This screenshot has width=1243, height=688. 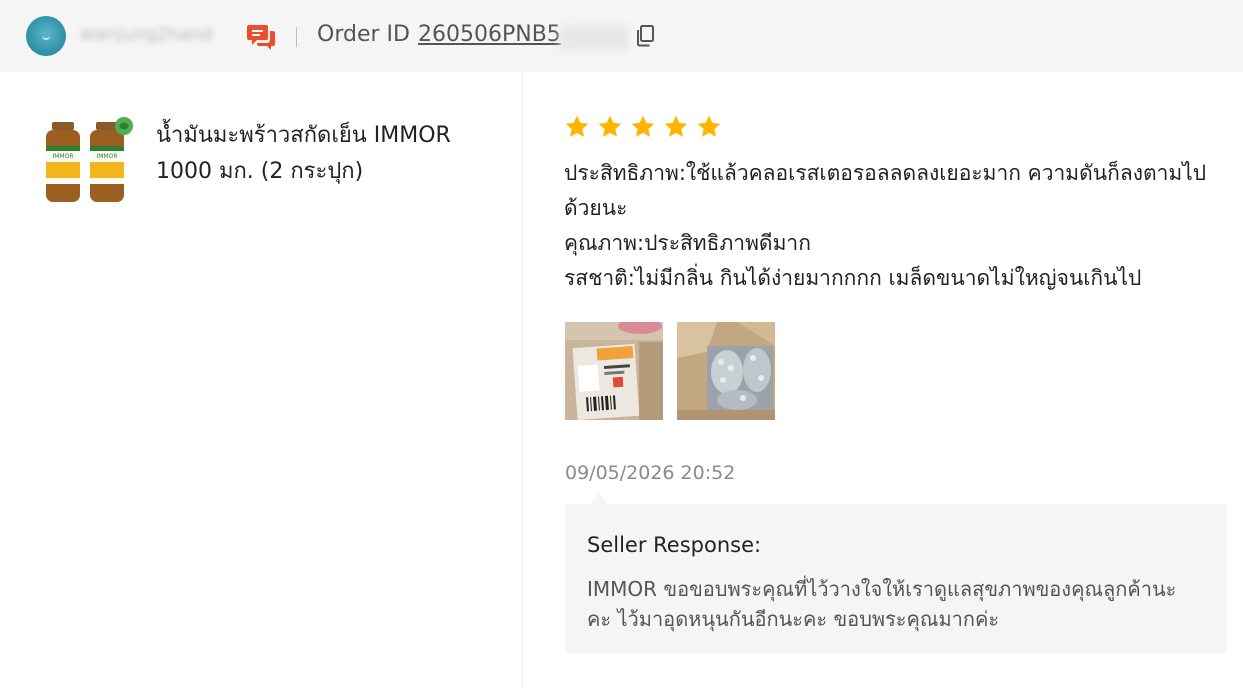 I want to click on seller-response-title: Seller Response:, so click(x=674, y=545).